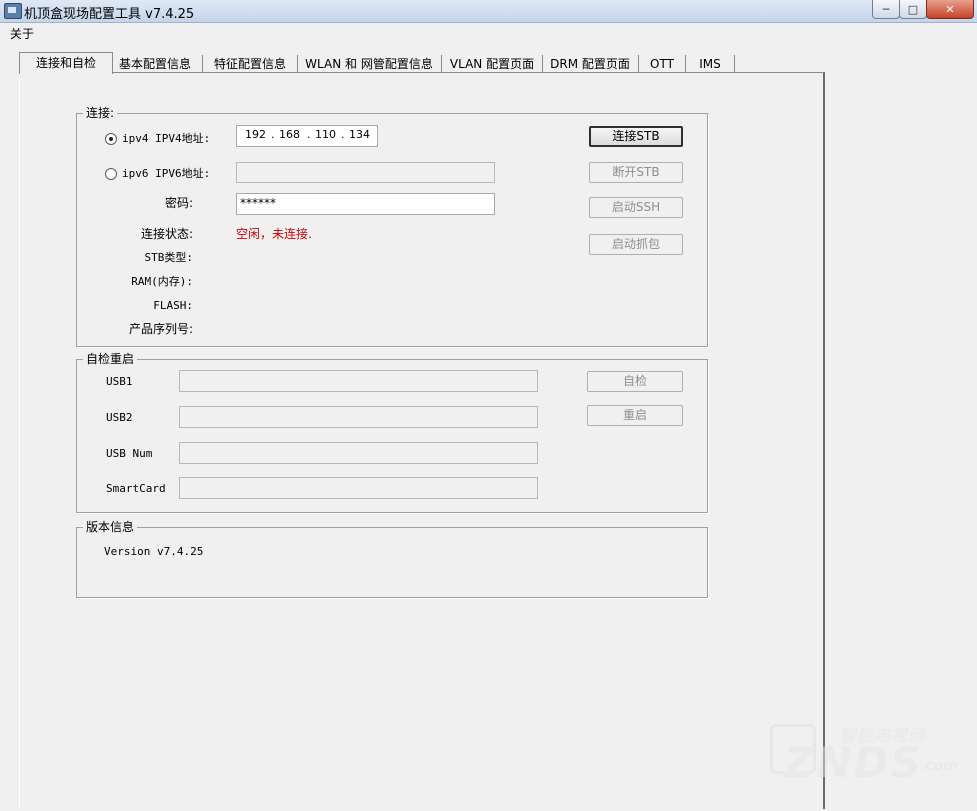  Describe the element at coordinates (358, 453) in the screenshot. I see `usb-num-field` at that location.